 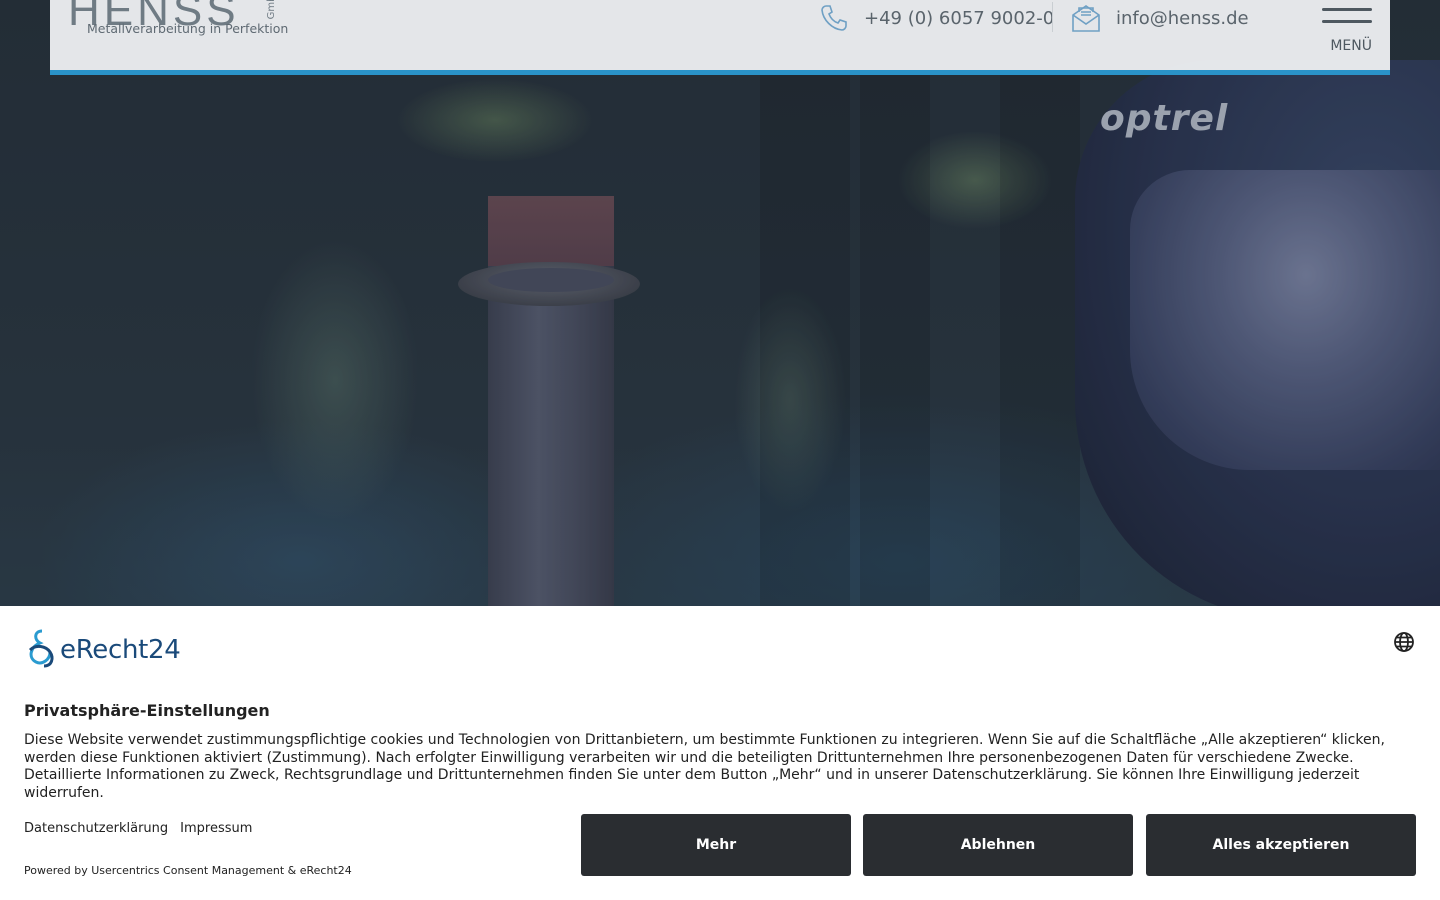 What do you see at coordinates (834, 18) in the screenshot?
I see `phone-icon` at bounding box center [834, 18].